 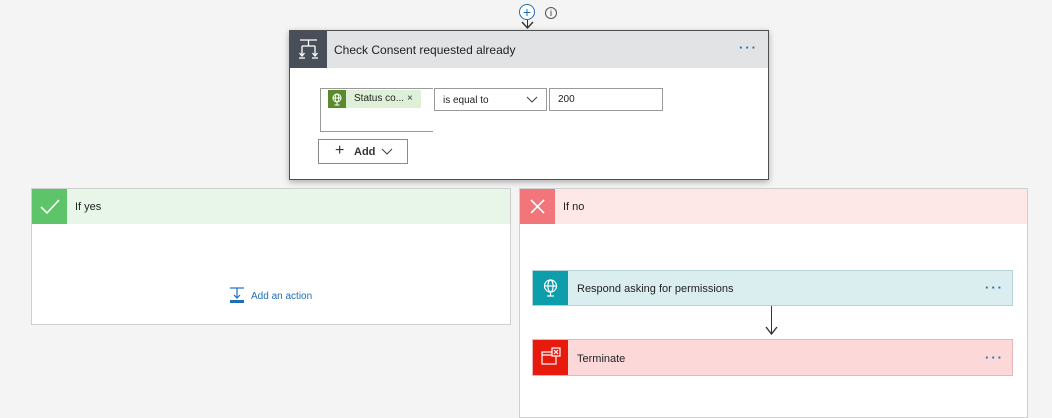 I want to click on add-action-label: Add an action, so click(x=282, y=296).